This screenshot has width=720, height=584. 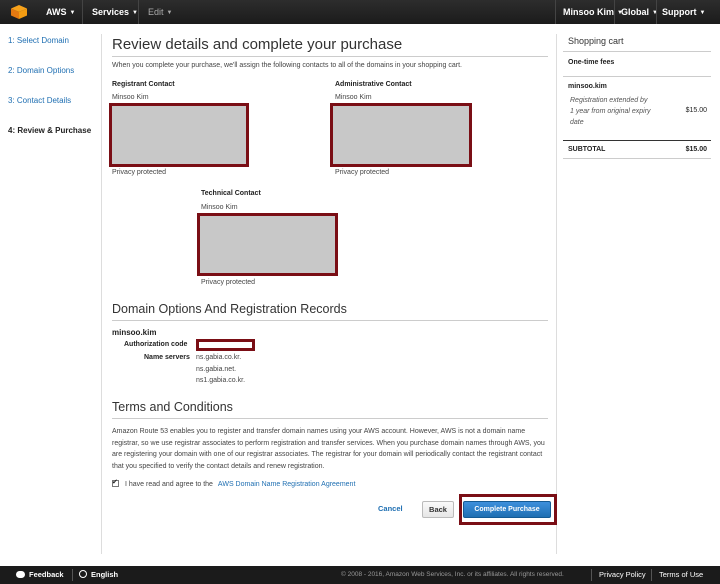 I want to click on aws-menu: AWS ▼, so click(x=60, y=12).